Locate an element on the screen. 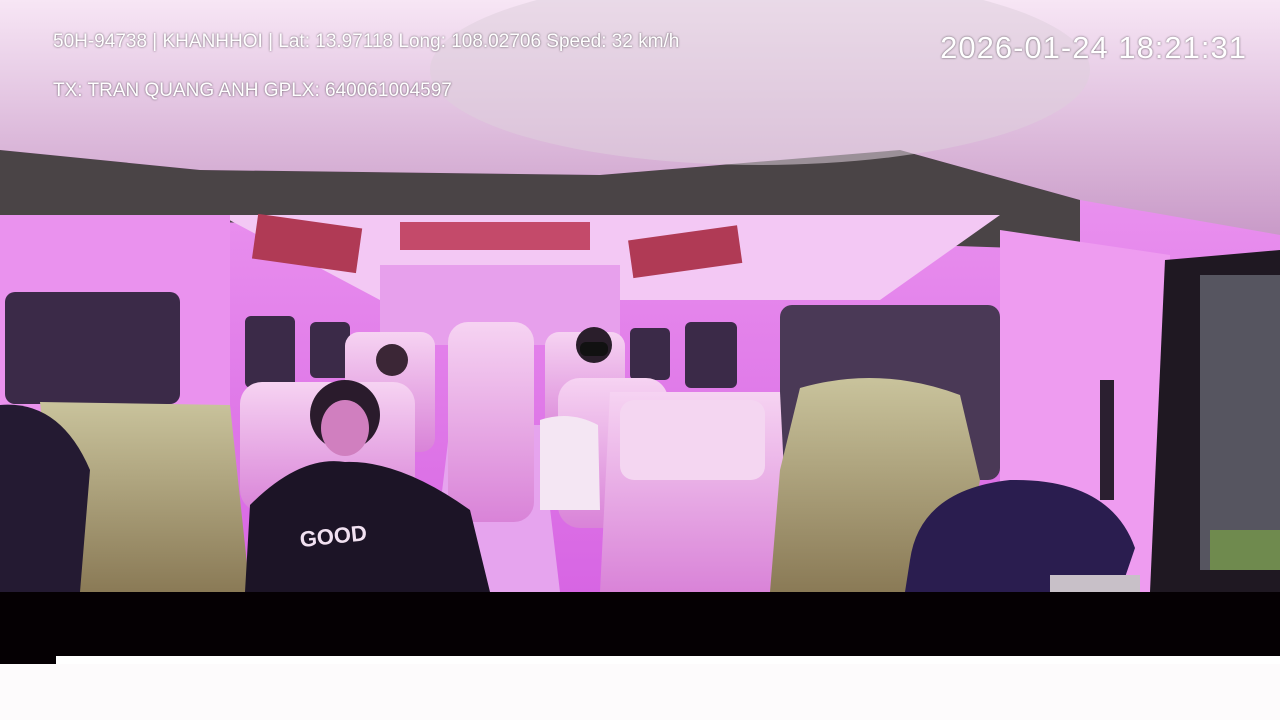  driver-info-overlay: TX: TRAN QUANG ANH GPLX: 640061004597 is located at coordinates (252, 90).